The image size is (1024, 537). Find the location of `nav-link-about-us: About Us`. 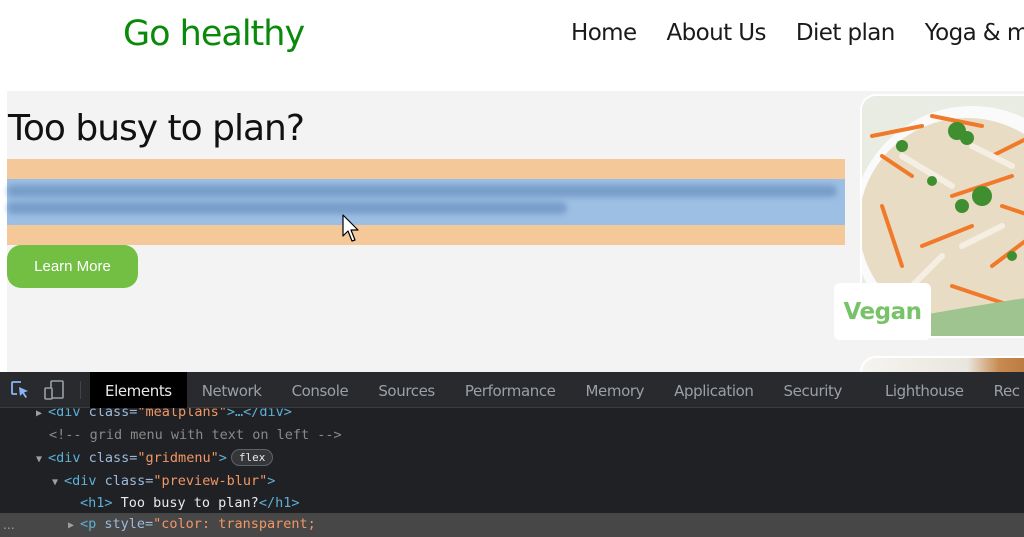

nav-link-about-us: About Us is located at coordinates (717, 33).